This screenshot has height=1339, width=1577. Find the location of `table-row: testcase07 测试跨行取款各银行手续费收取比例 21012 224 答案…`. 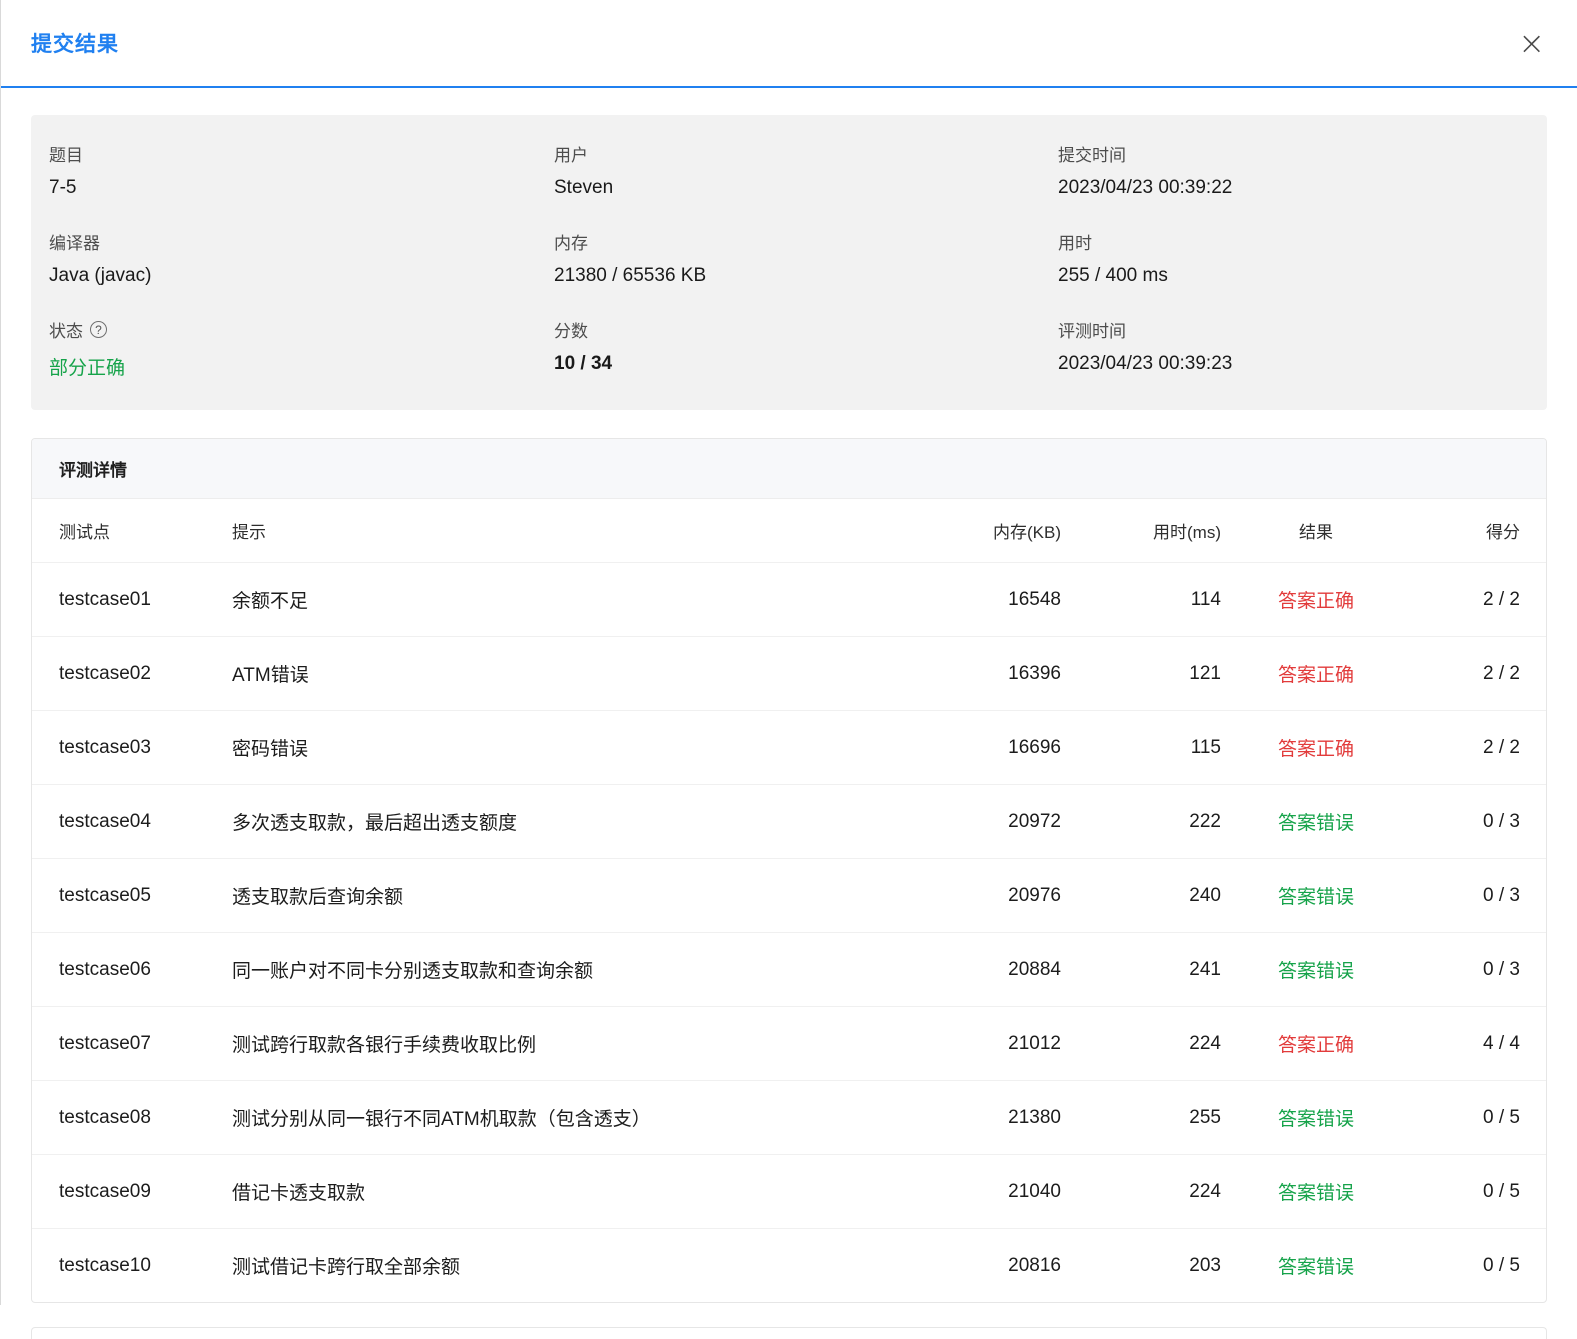

table-row: testcase07 测试跨行取款各银行手续费收取比例 21012 224 答案… is located at coordinates (789, 1043).